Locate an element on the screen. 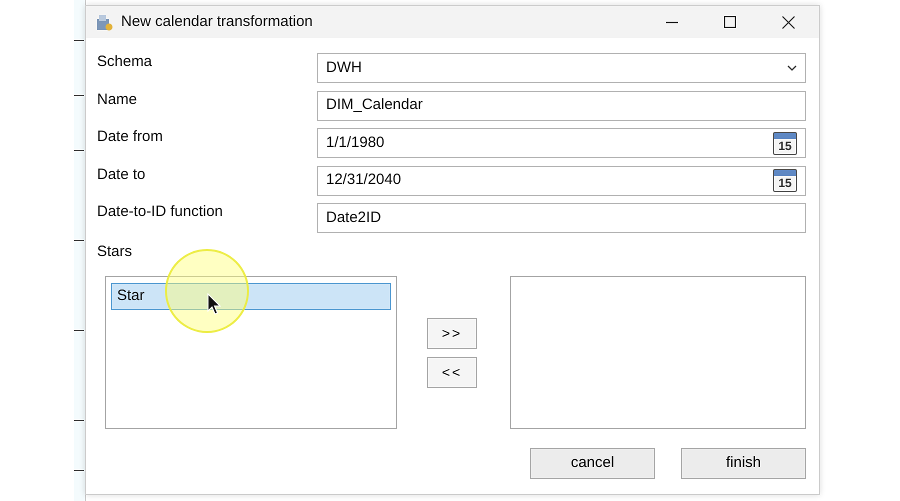 This screenshot has height=501, width=900. field-label: Date from is located at coordinates (130, 137).